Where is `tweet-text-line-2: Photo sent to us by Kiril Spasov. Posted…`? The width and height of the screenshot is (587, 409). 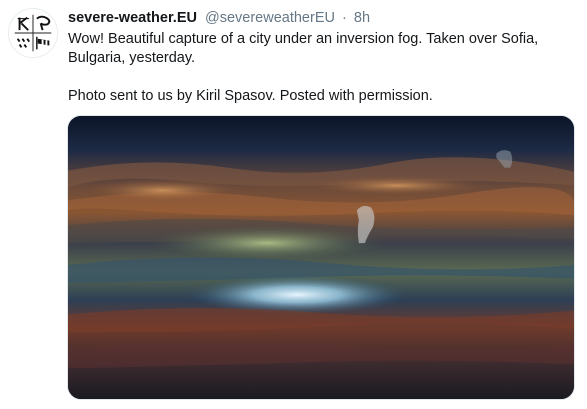
tweet-text-line-2: Photo sent to us by Kiril Spasov. Posted… is located at coordinates (250, 96).